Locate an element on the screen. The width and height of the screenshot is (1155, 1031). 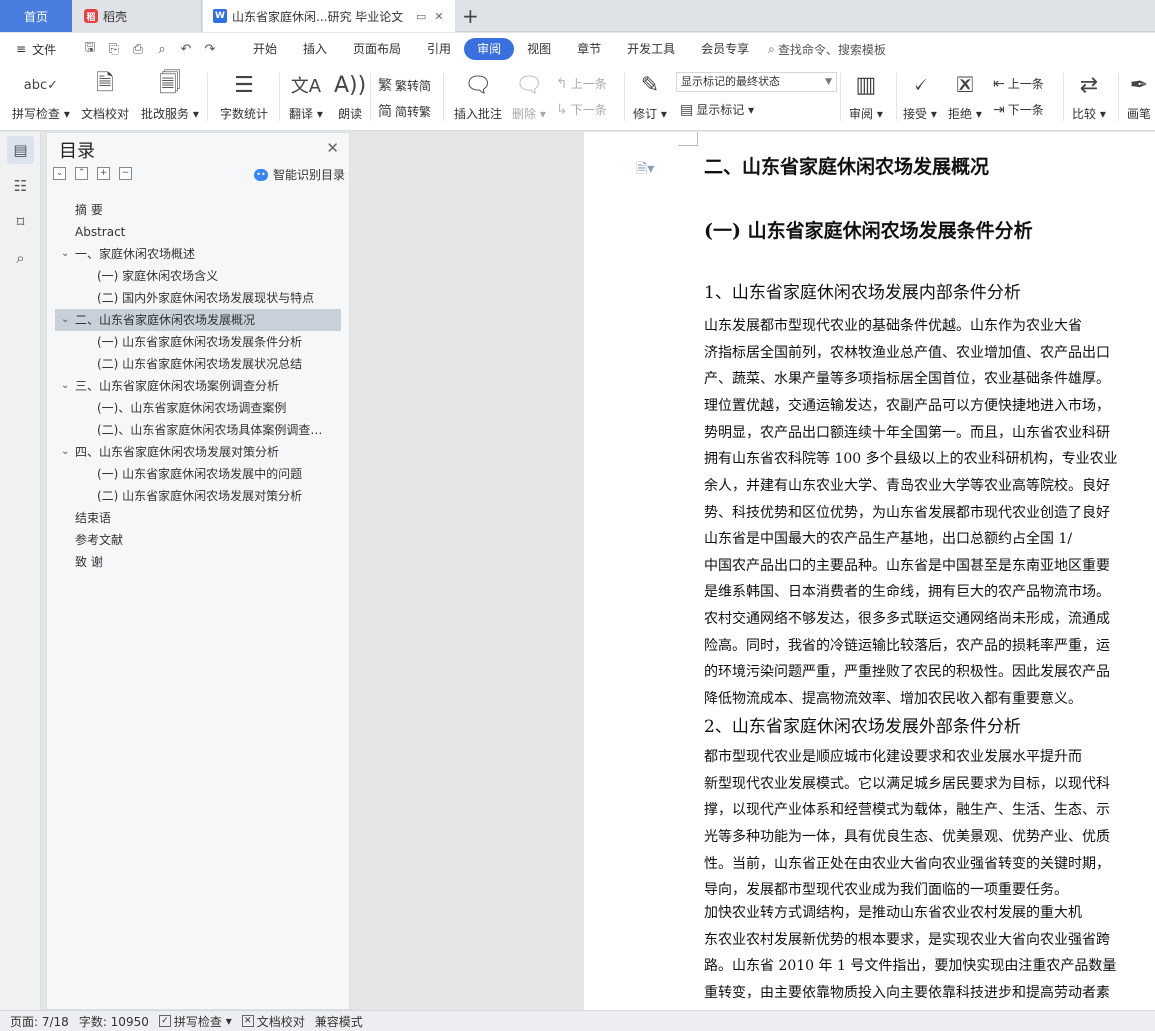
toc-item: ⌄ 一、家庭休闲农场概述 is located at coordinates (198, 254).